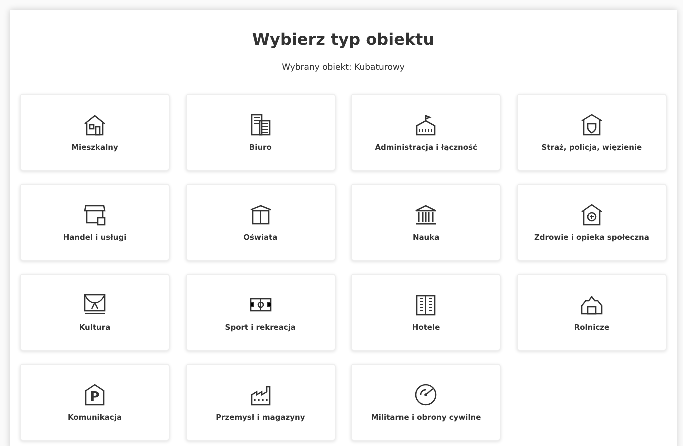 Image resolution: width=683 pixels, height=446 pixels. What do you see at coordinates (95, 305) in the screenshot?
I see `theater-stage-icon` at bounding box center [95, 305].